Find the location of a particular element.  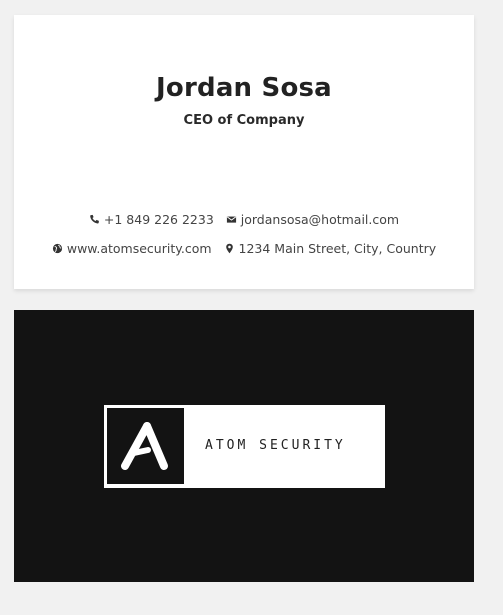

brand-logo-lockup: ATOM SECURITY is located at coordinates (244, 446).